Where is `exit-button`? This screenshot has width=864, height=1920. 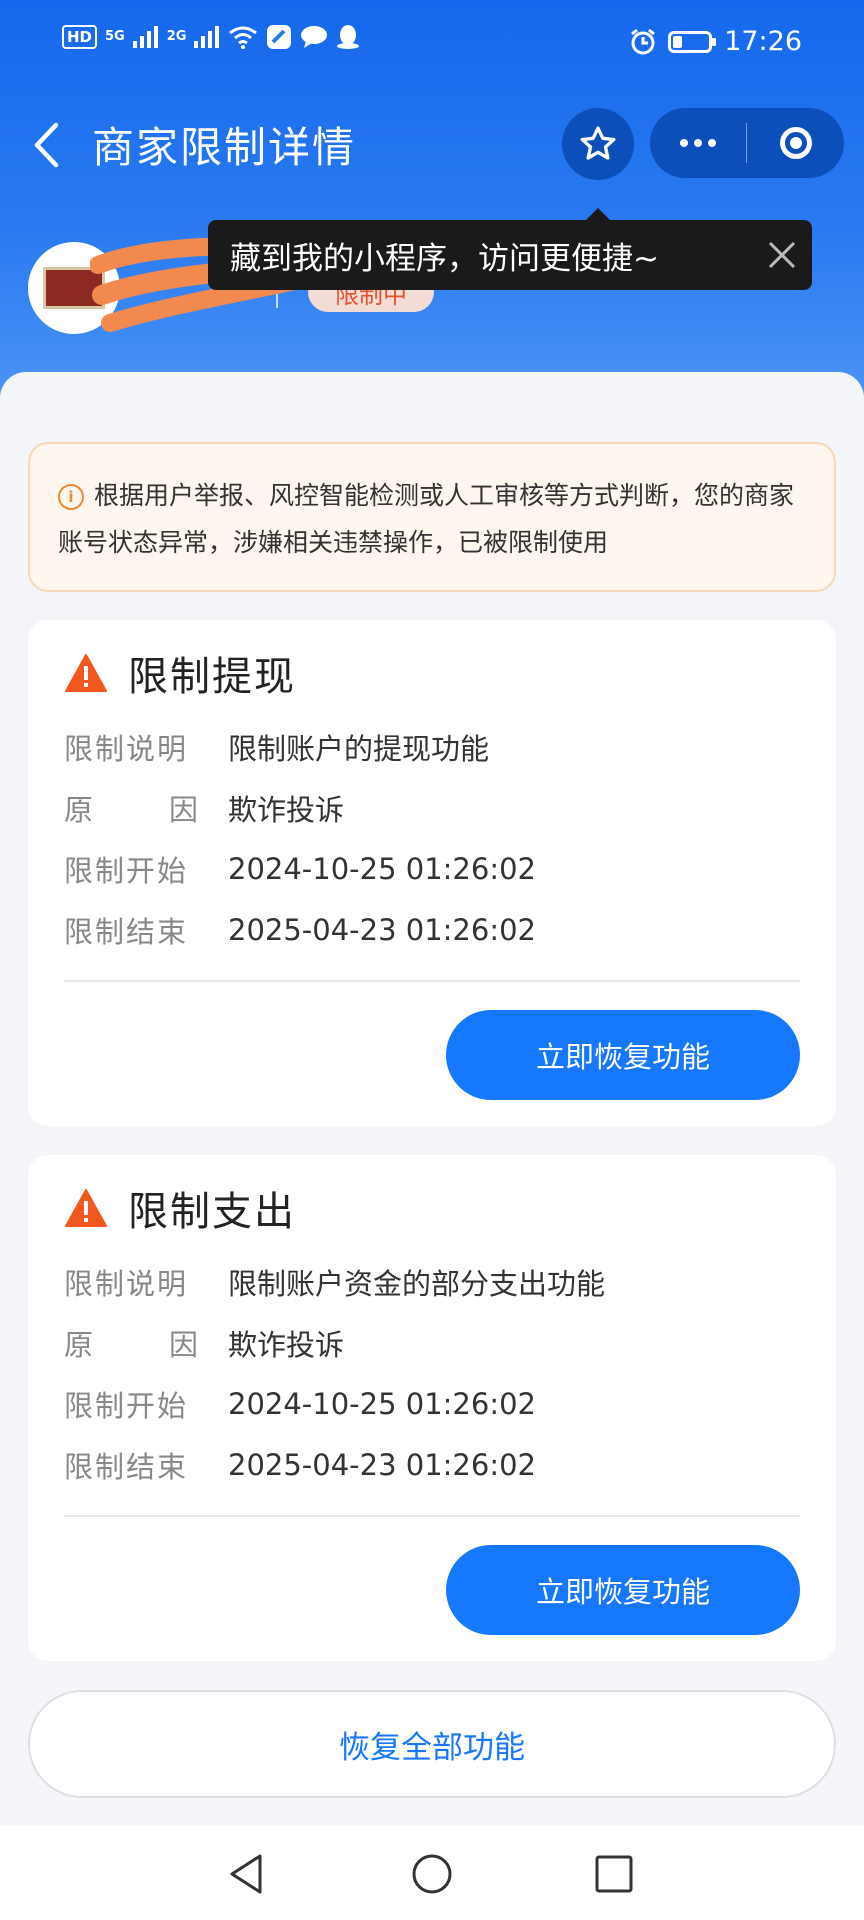
exit-button is located at coordinates (795, 143).